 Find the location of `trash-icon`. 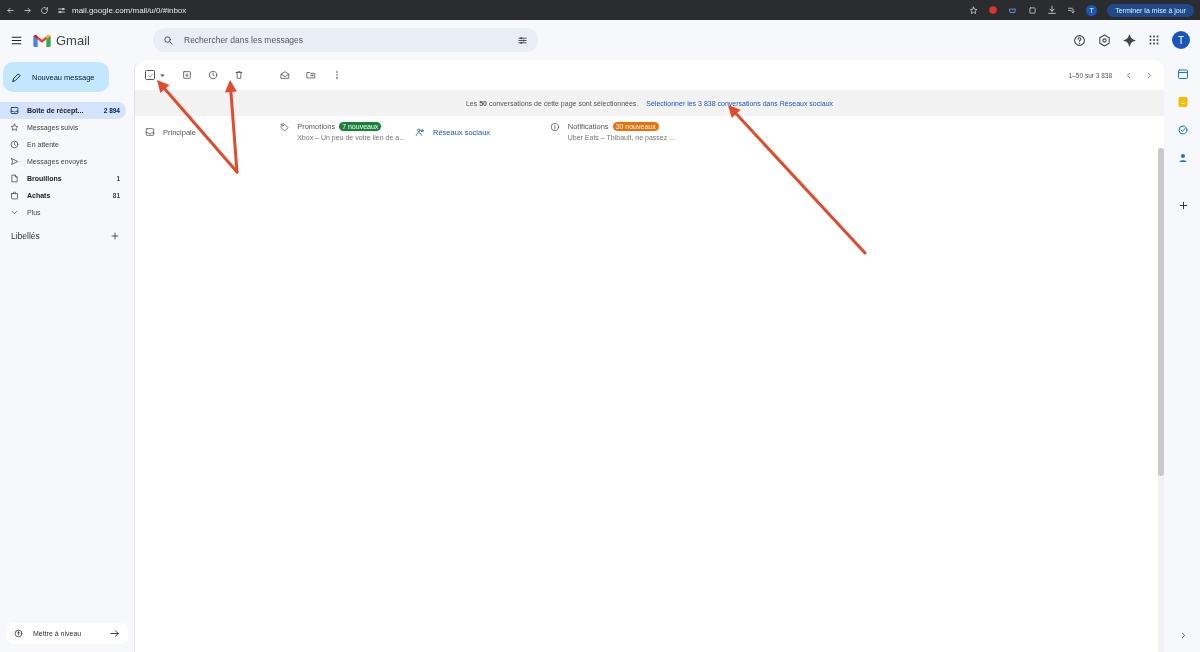

trash-icon is located at coordinates (239, 75).